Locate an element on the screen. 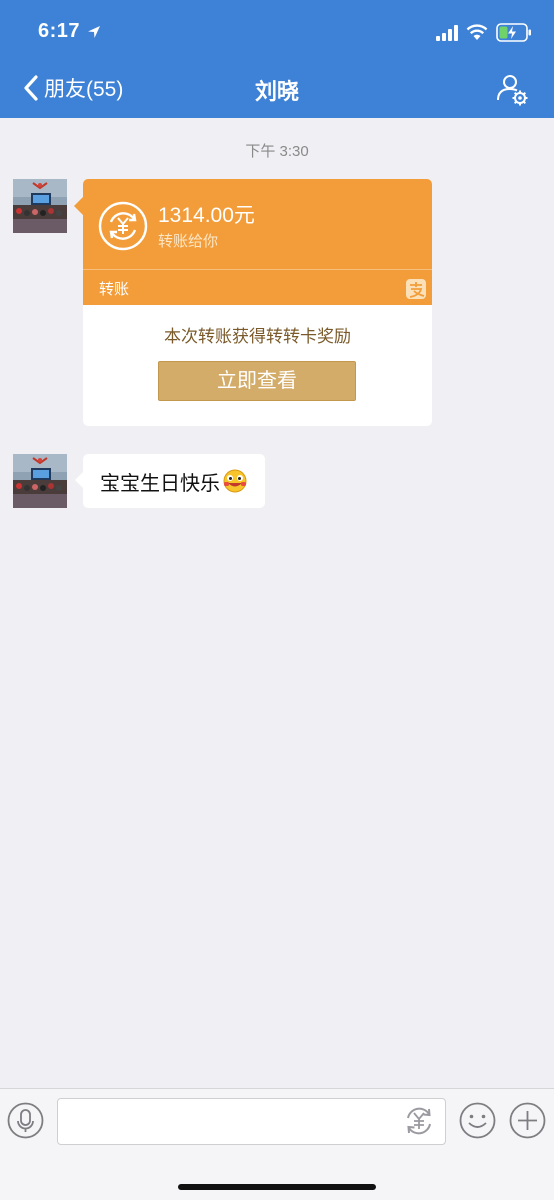 The image size is (554, 1200). location-arrow-icon is located at coordinates (94, 32).